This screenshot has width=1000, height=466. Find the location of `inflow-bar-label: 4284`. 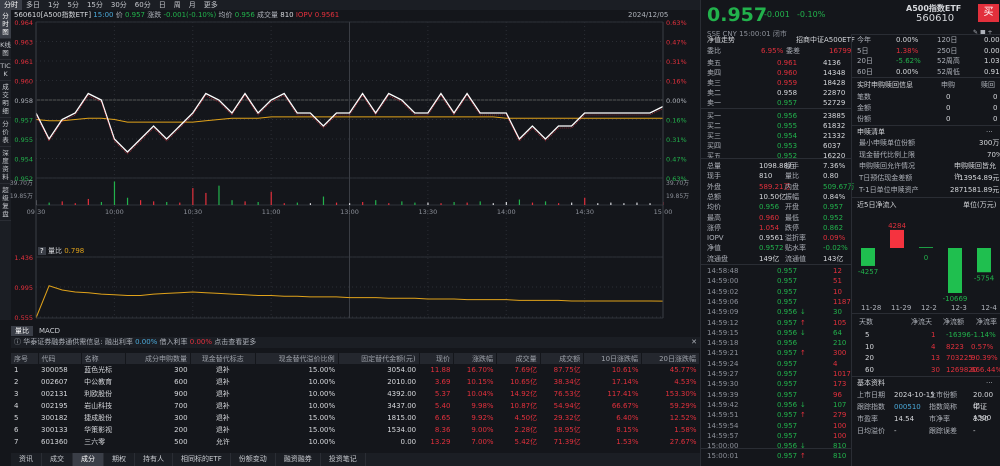

inflow-bar-label: 4284 is located at coordinates (897, 226).